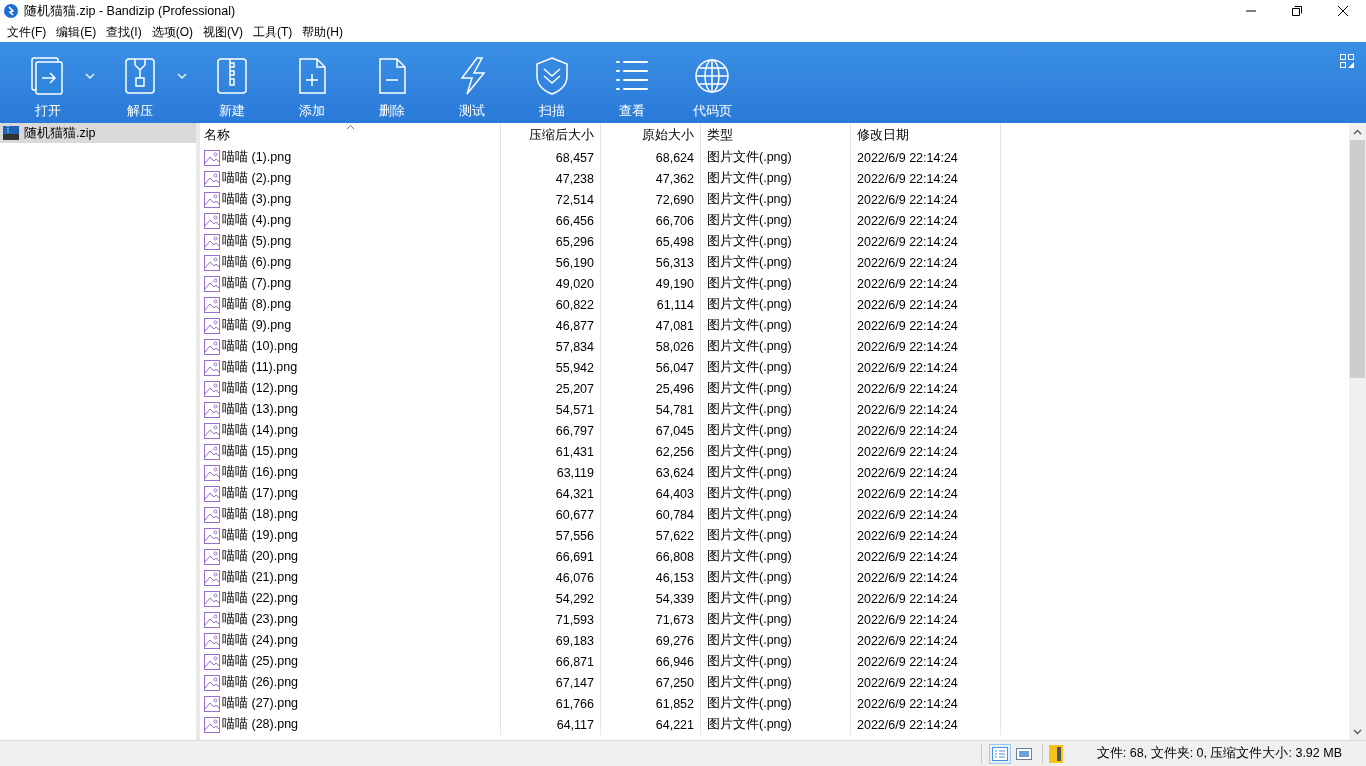  I want to click on toolbar-button: 测试, so click(472, 81).